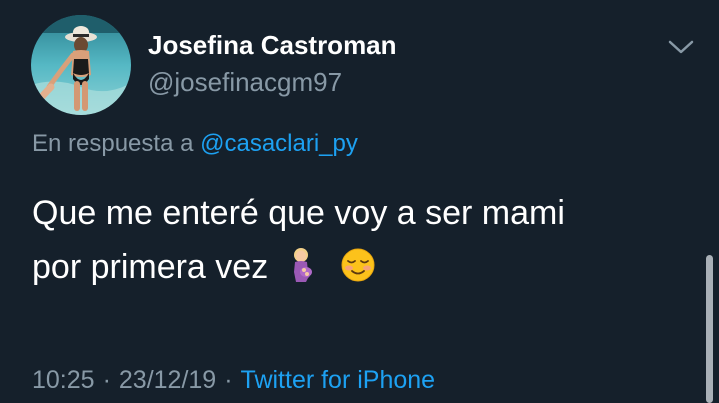 This screenshot has width=719, height=403. What do you see at coordinates (167, 380) in the screenshot?
I see `tweet-date: 23/12/19` at bounding box center [167, 380].